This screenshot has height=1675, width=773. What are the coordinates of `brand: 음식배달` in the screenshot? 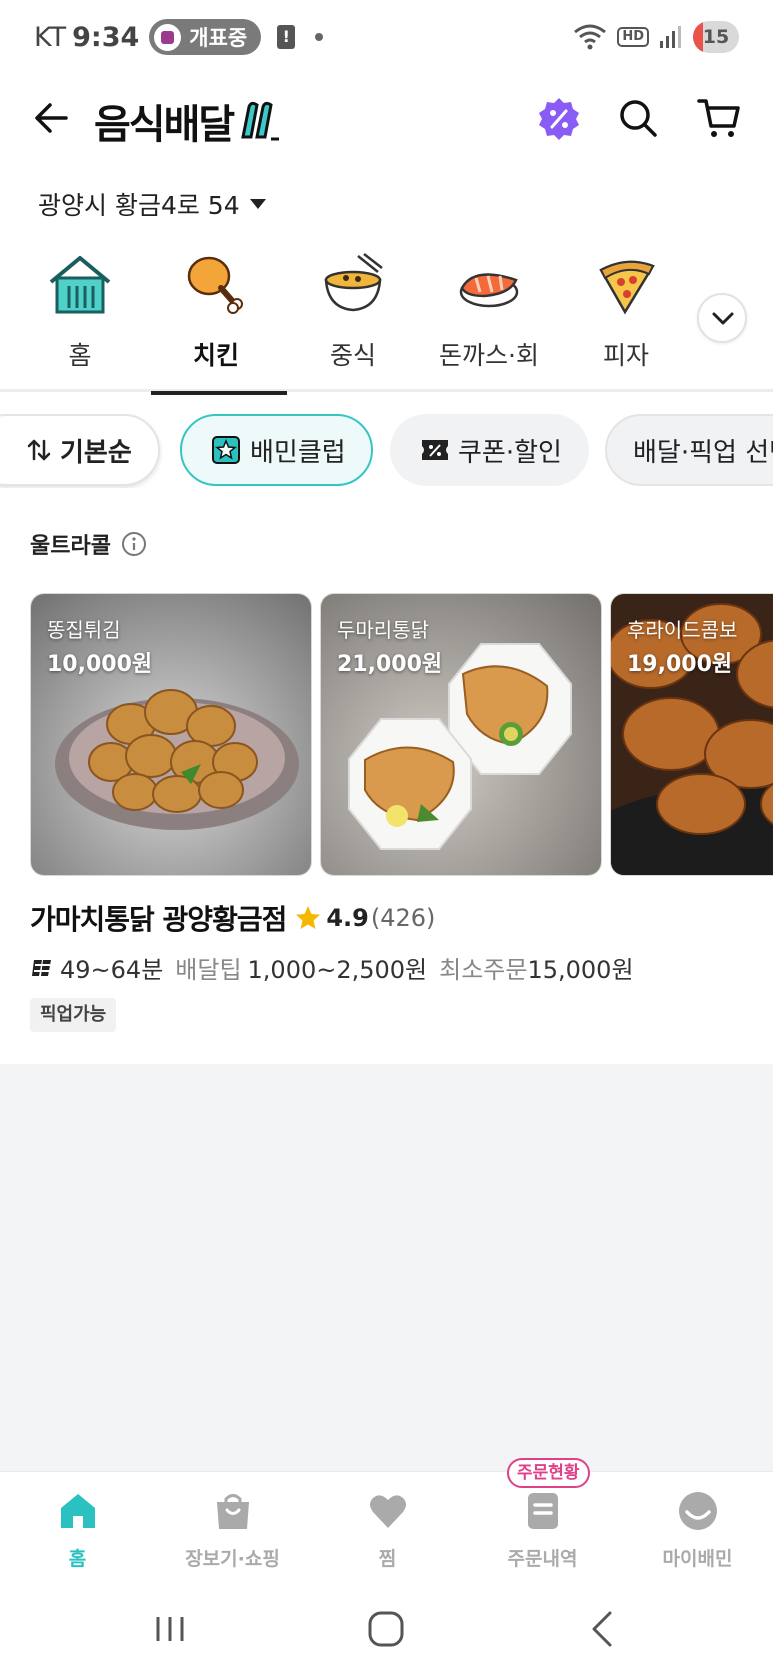 It's located at (188, 121).